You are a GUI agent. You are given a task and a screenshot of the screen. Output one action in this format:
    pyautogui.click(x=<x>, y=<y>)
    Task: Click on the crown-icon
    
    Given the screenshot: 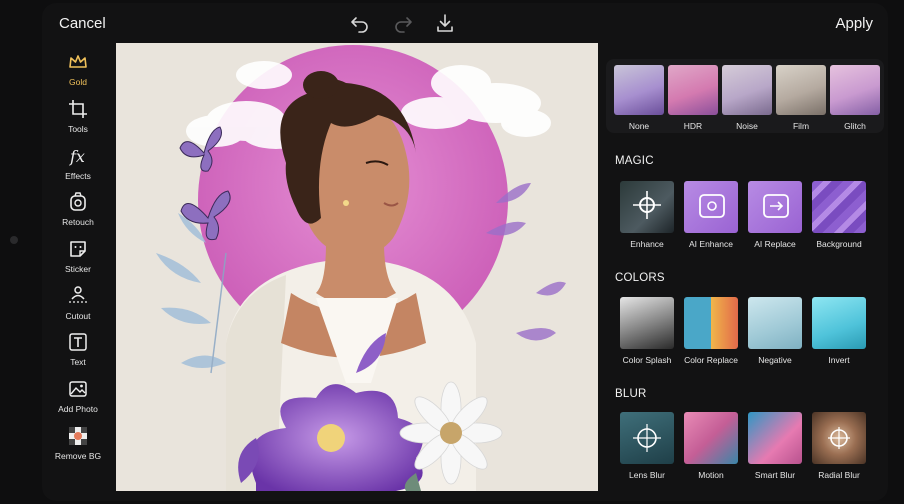 What is the action you would take?
    pyautogui.click(x=78, y=61)
    